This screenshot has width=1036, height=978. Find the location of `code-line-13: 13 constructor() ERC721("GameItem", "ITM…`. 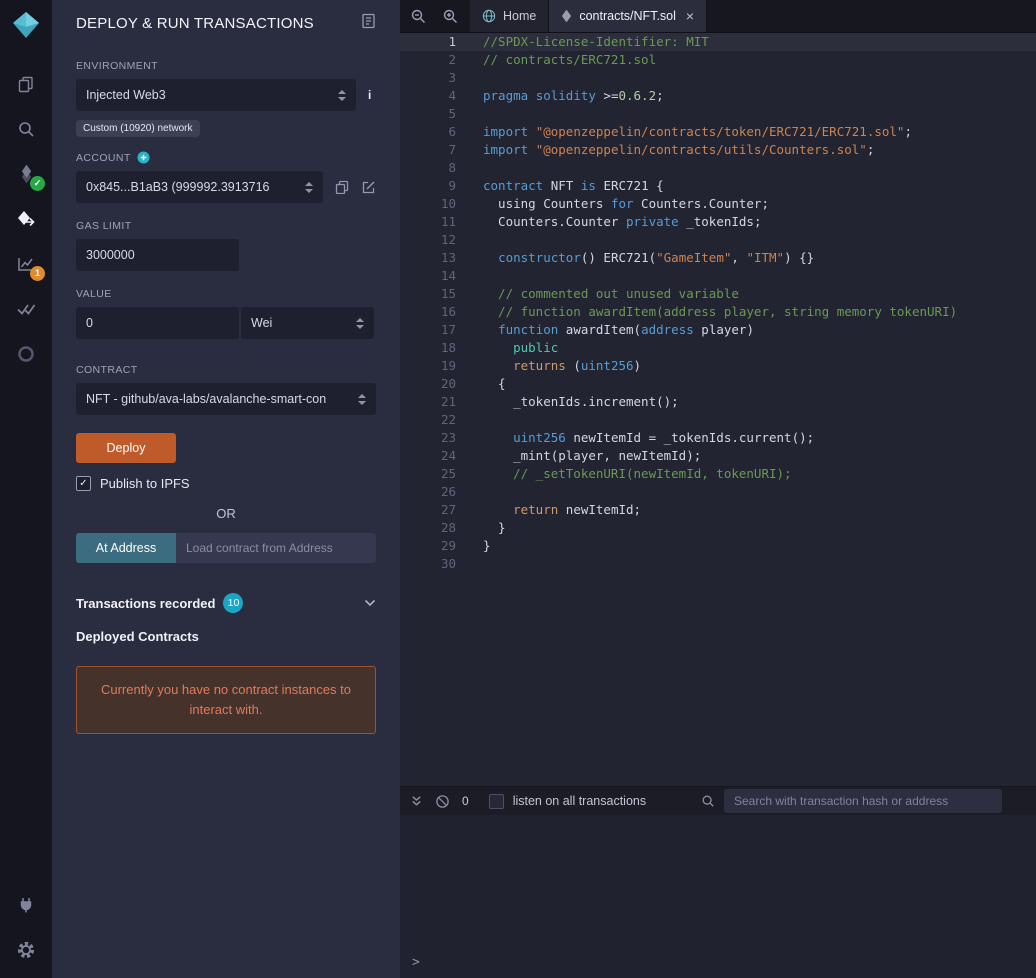

code-line-13: 13 constructor() ERC721("GameItem", "ITM… is located at coordinates (718, 258).